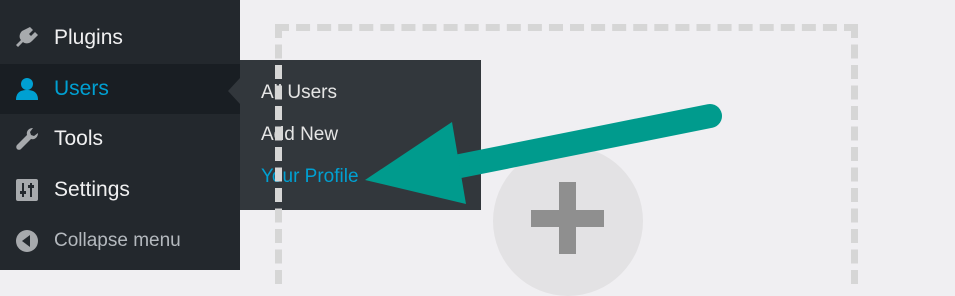 The image size is (955, 296). Describe the element at coordinates (120, 6) in the screenshot. I see `sidebar-top-strip` at that location.